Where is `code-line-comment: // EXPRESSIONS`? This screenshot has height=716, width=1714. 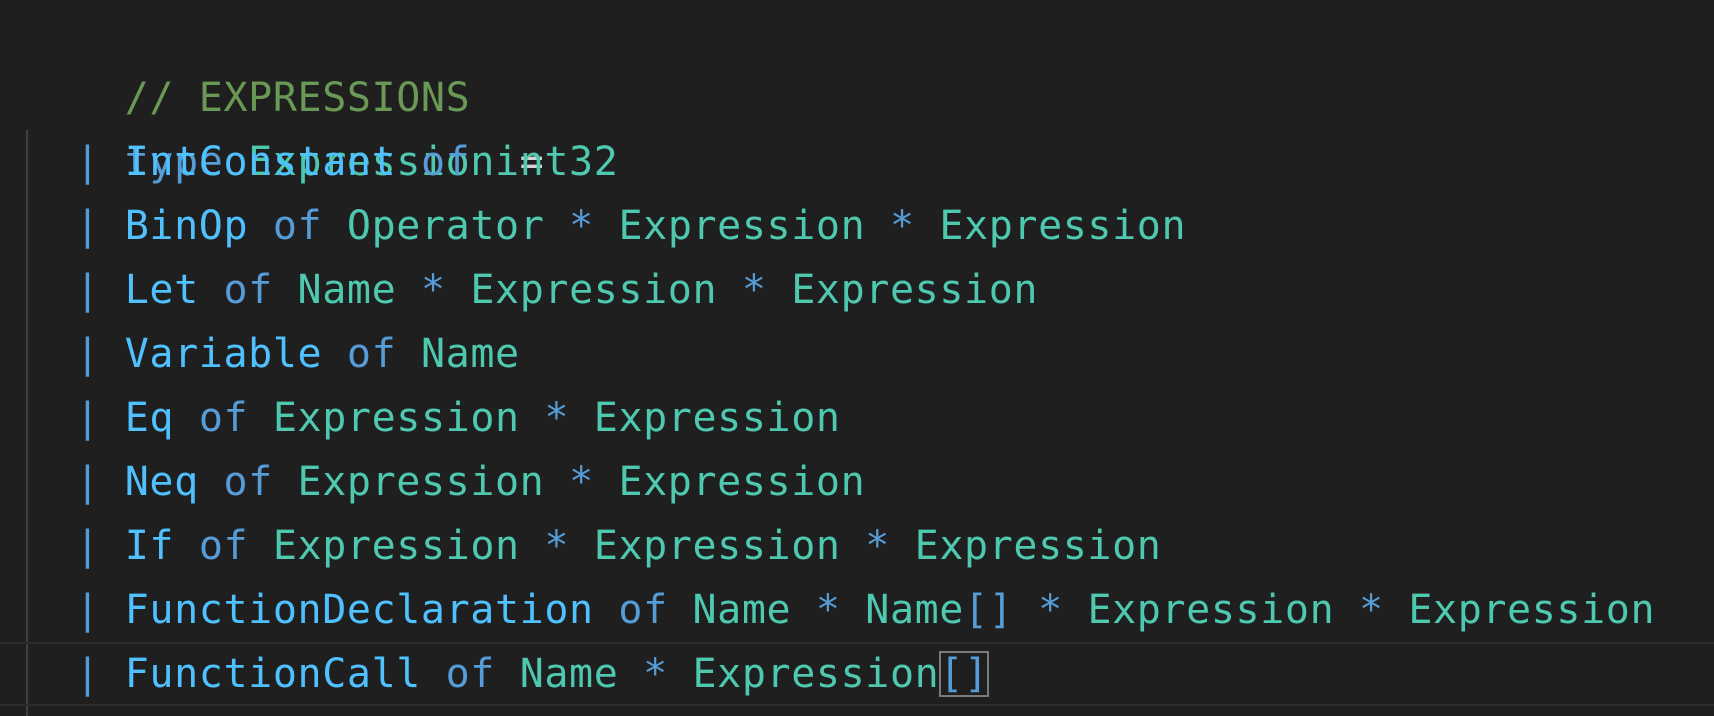
code-line-comment: // EXPRESSIONS is located at coordinates (248, 61).